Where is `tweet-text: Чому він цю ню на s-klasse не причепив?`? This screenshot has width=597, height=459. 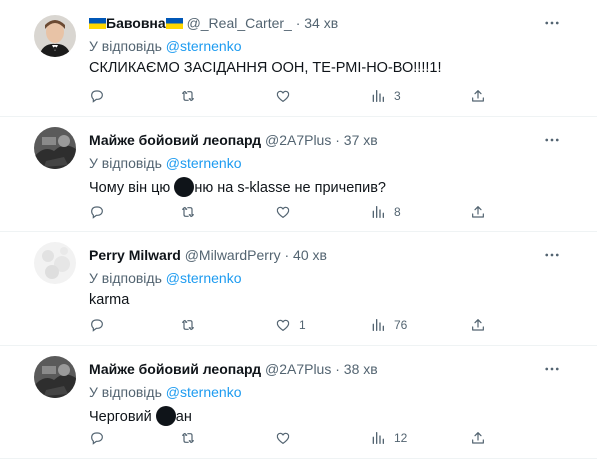
tweet-text: Чому він цю ню на s-klasse не причепив? is located at coordinates (237, 187).